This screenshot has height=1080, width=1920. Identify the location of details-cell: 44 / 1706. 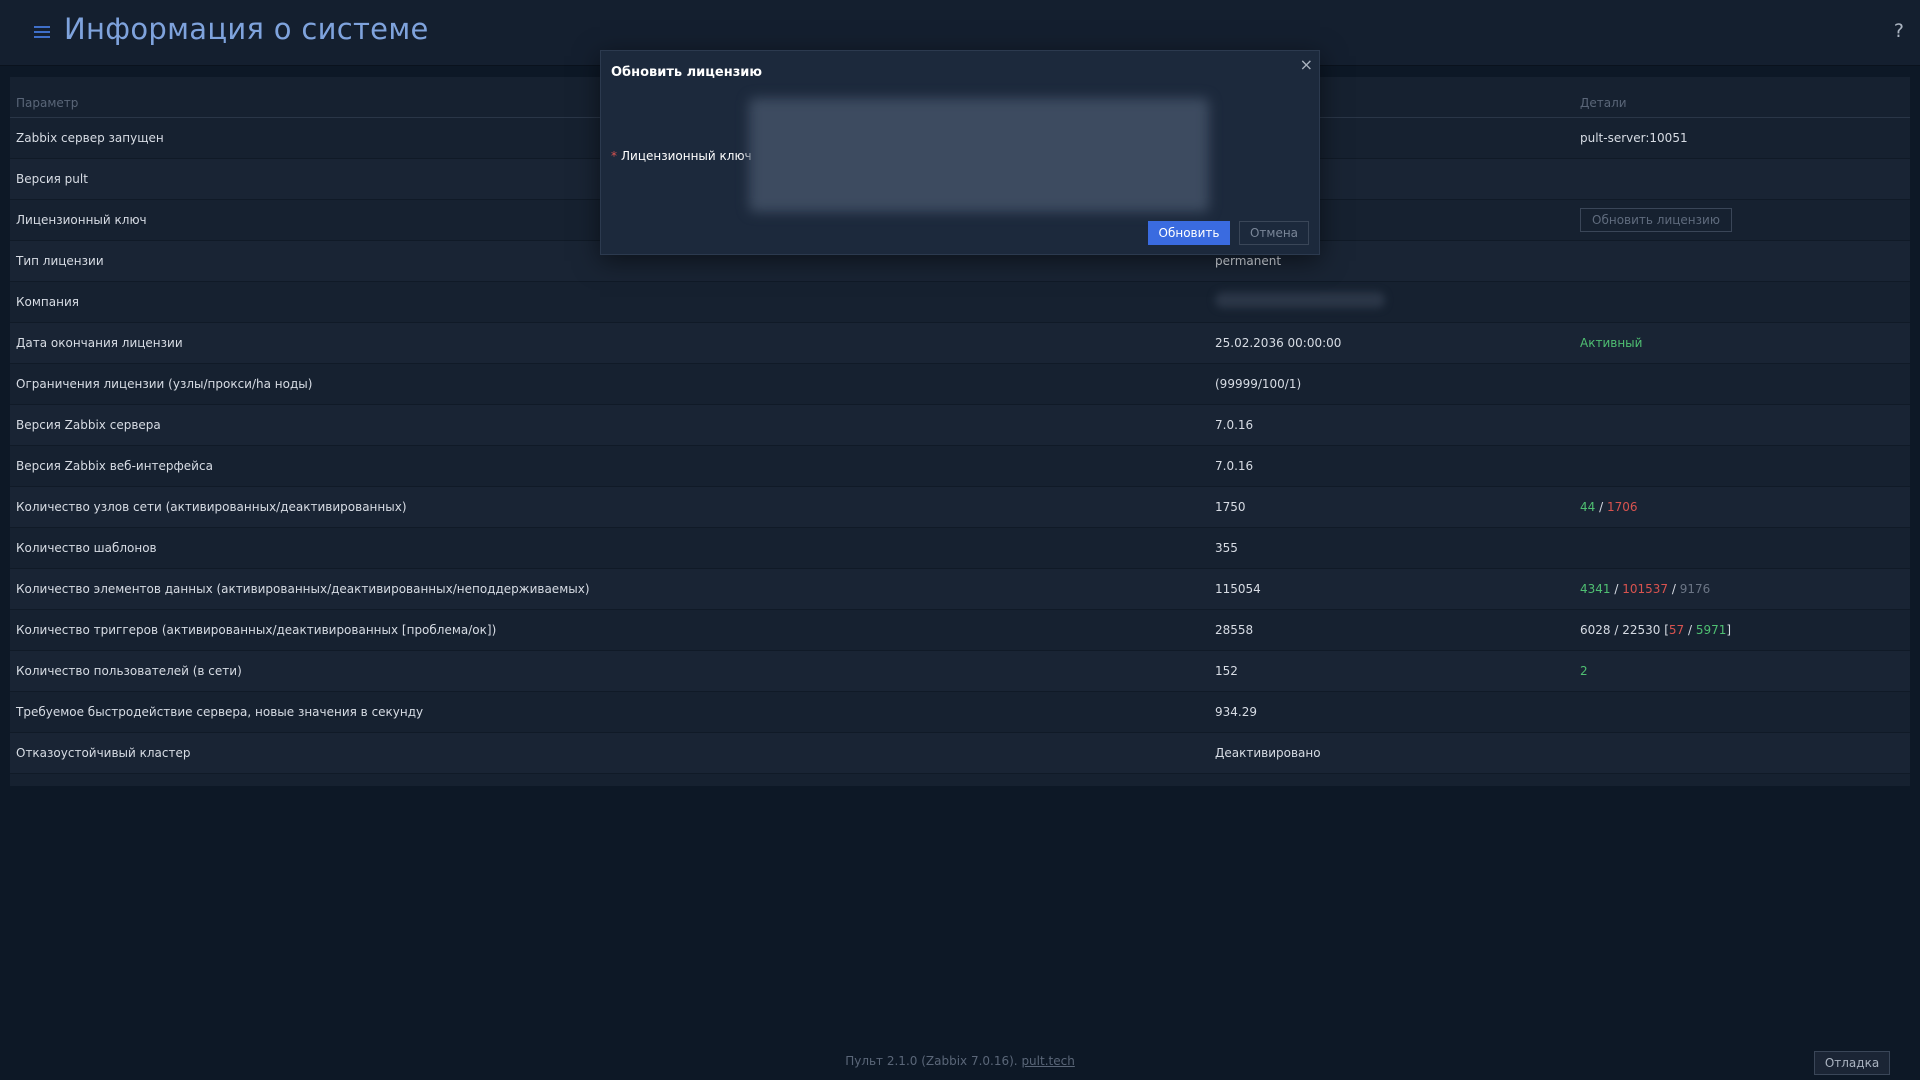
(1742, 507).